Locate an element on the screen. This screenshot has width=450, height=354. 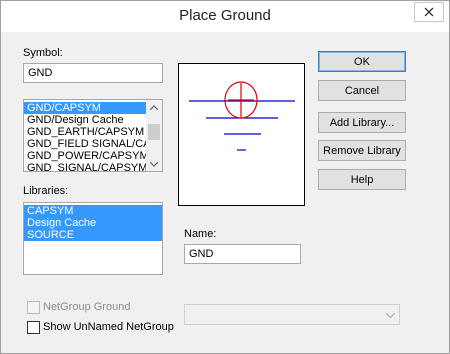
list-item: SOURCE is located at coordinates (93, 235).